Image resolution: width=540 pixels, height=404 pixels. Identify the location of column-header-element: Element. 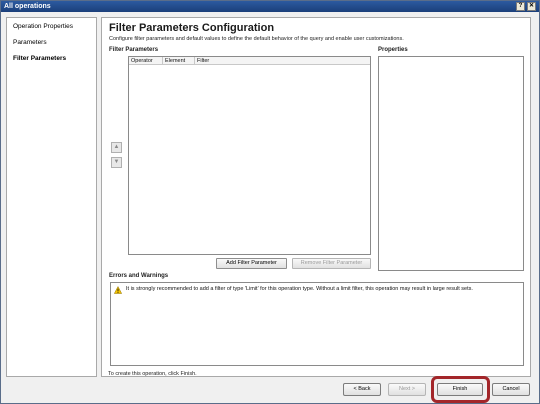
(179, 61).